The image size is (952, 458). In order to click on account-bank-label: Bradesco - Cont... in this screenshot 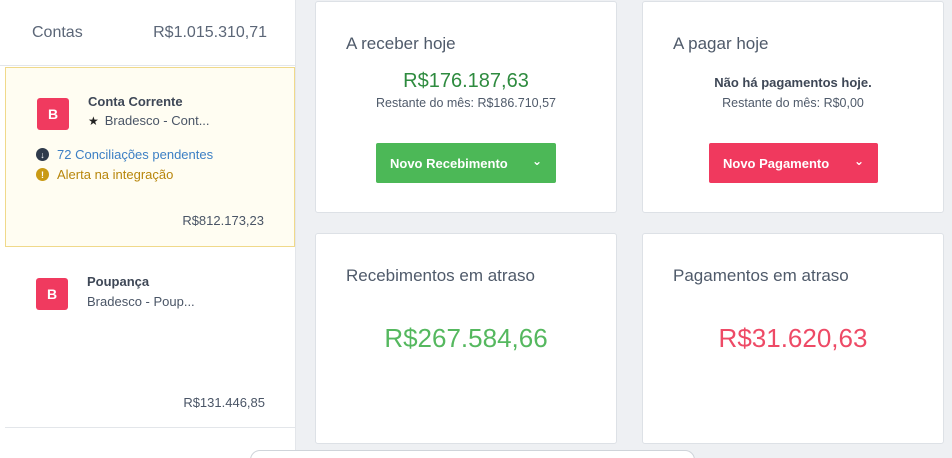, I will do `click(157, 120)`.